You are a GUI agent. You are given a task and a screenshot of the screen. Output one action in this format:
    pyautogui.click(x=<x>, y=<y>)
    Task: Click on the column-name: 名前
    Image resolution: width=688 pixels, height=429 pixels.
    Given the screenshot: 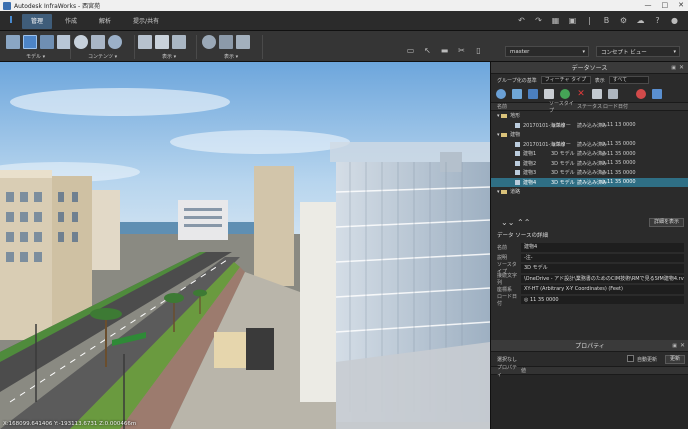 What is the action you would take?
    pyautogui.click(x=520, y=106)
    